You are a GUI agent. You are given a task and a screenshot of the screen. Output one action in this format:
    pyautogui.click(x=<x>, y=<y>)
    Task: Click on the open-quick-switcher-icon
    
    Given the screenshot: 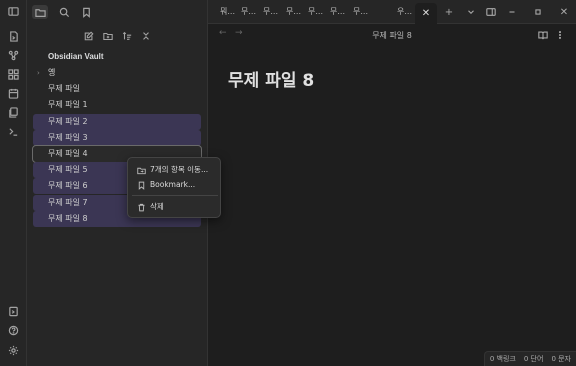 What is the action you would take?
    pyautogui.click(x=13, y=36)
    